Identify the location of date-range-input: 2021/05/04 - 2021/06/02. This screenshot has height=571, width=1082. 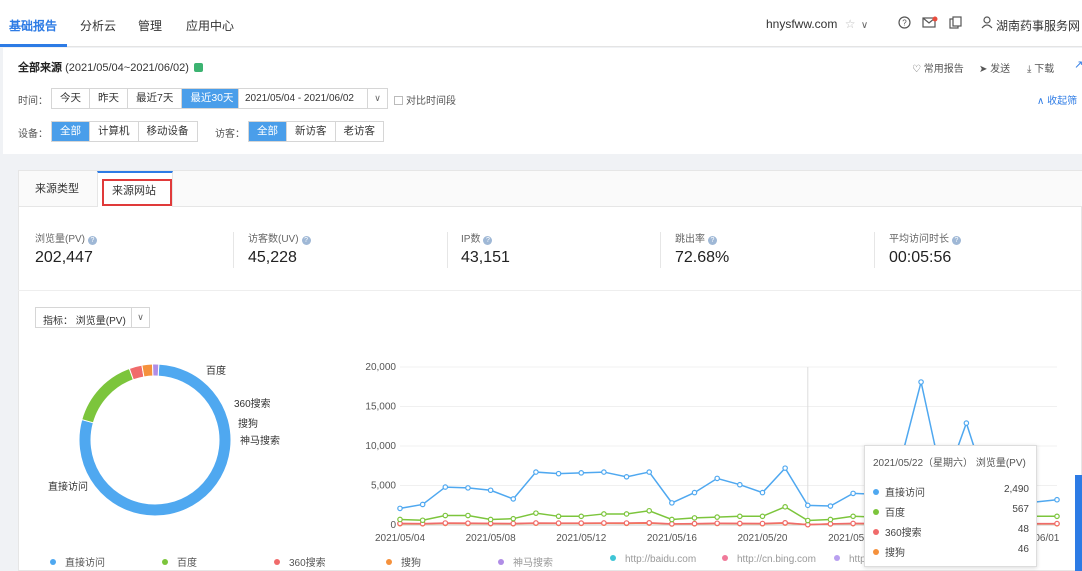
(299, 98).